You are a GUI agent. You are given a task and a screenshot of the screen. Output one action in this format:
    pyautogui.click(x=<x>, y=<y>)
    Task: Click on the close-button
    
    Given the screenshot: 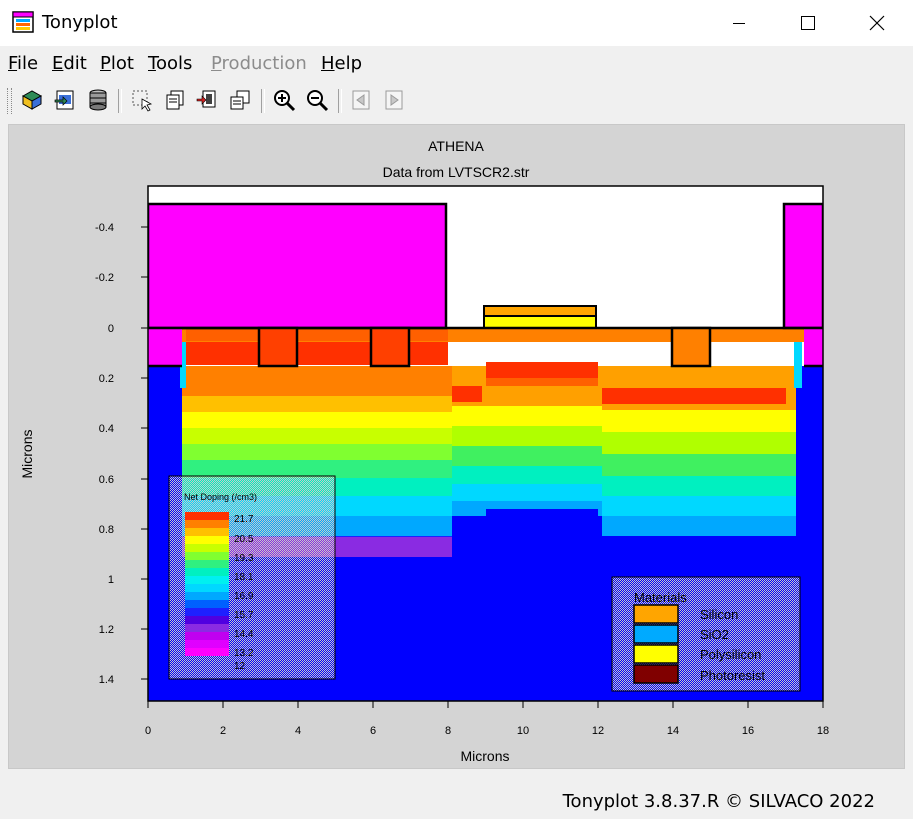 What is the action you would take?
    pyautogui.click(x=877, y=23)
    